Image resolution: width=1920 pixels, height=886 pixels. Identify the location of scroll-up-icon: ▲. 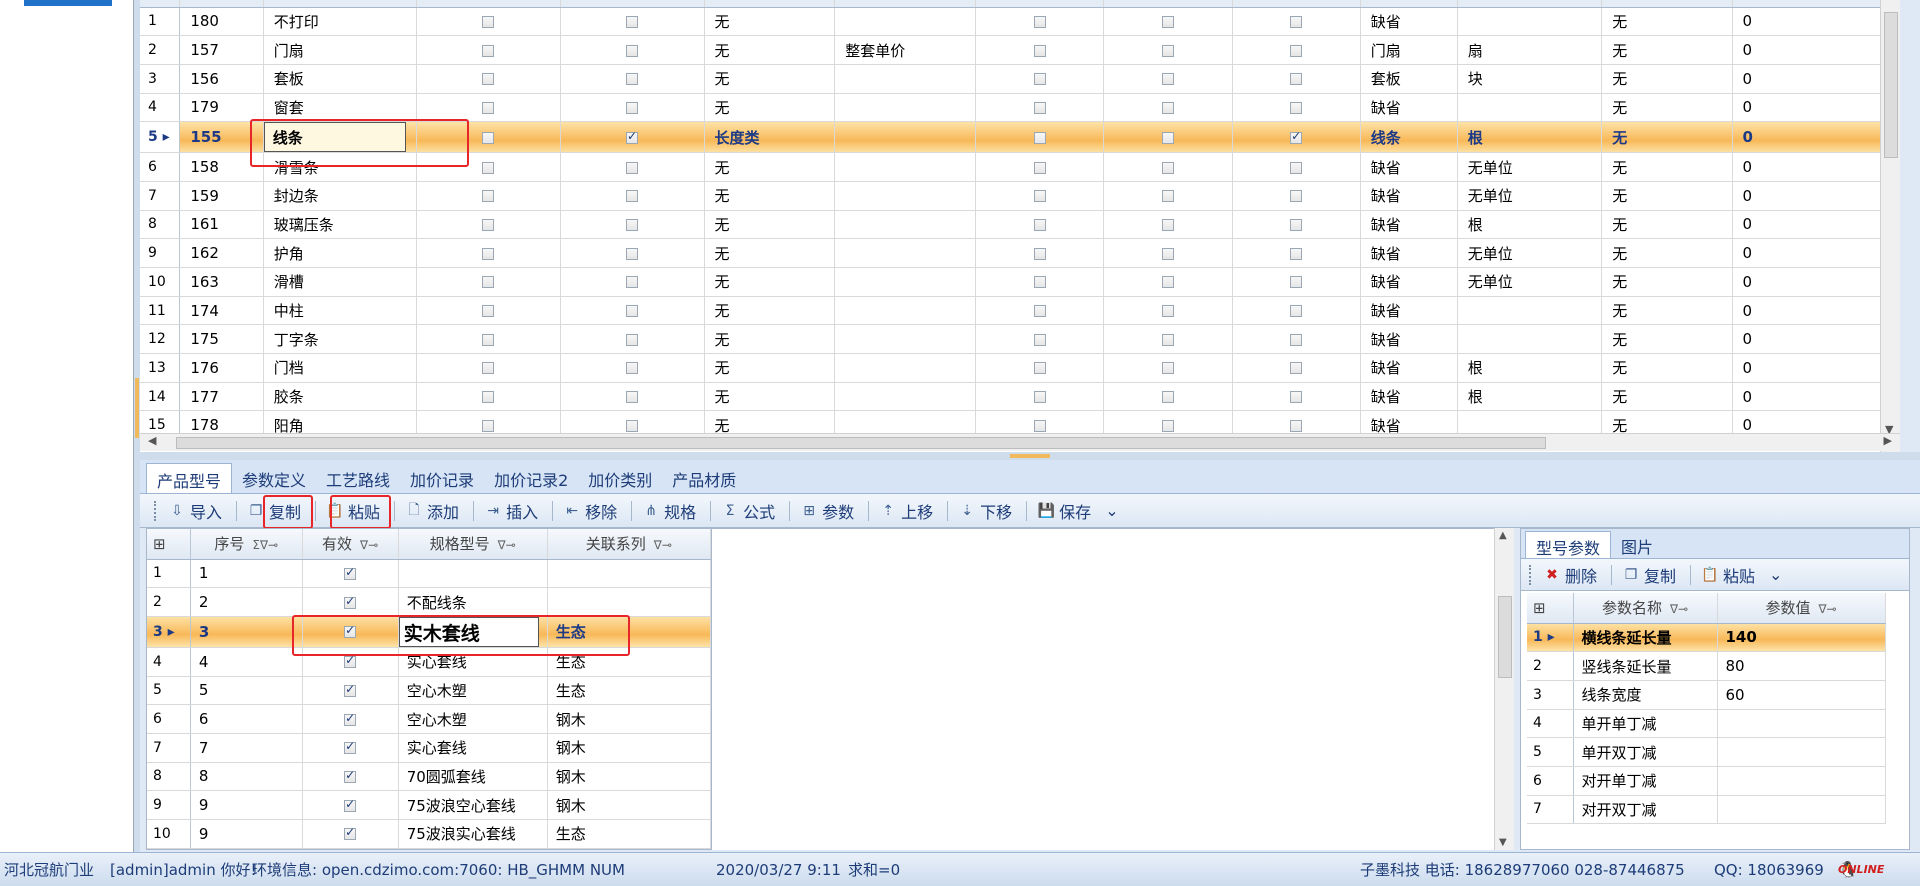
(1503, 535).